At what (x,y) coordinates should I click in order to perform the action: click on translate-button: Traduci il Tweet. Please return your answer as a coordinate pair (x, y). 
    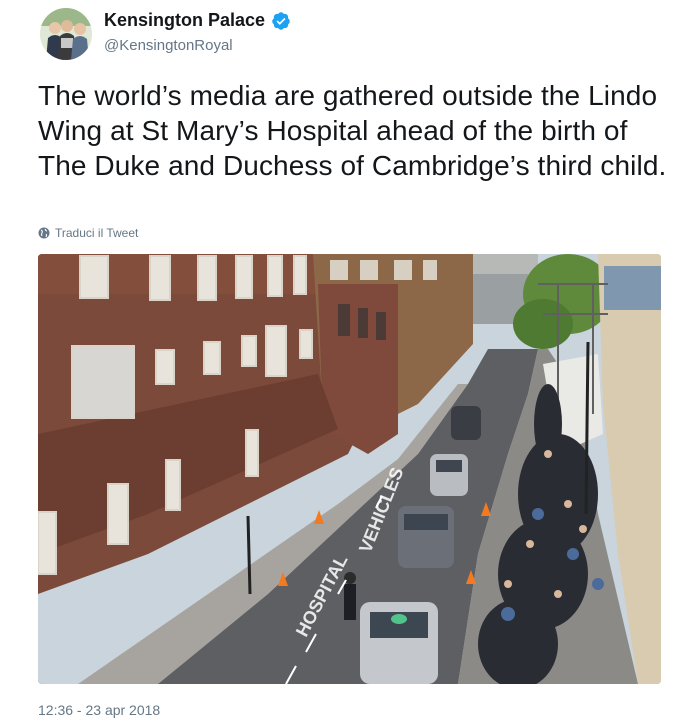
    Looking at the image, I should click on (88, 233).